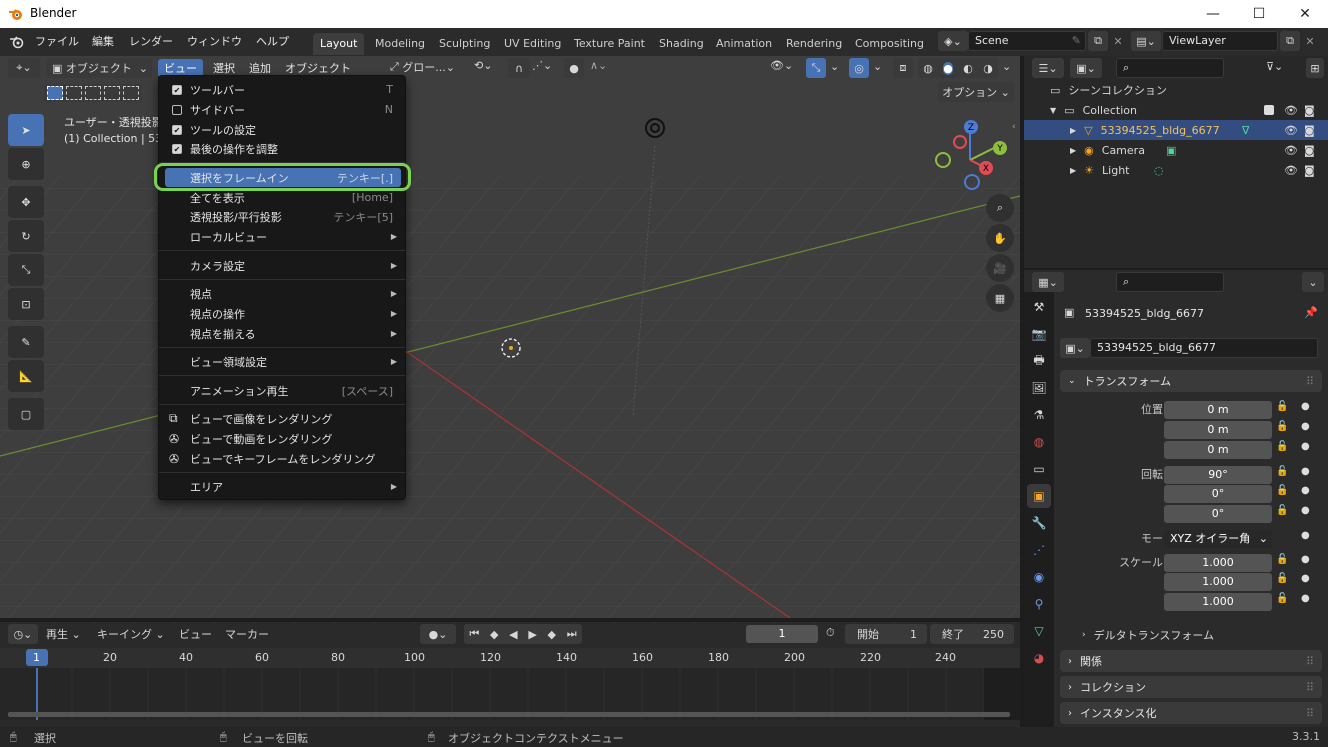 This screenshot has width=1328, height=747. I want to click on end-frame-field: 終了 250, so click(972, 634).